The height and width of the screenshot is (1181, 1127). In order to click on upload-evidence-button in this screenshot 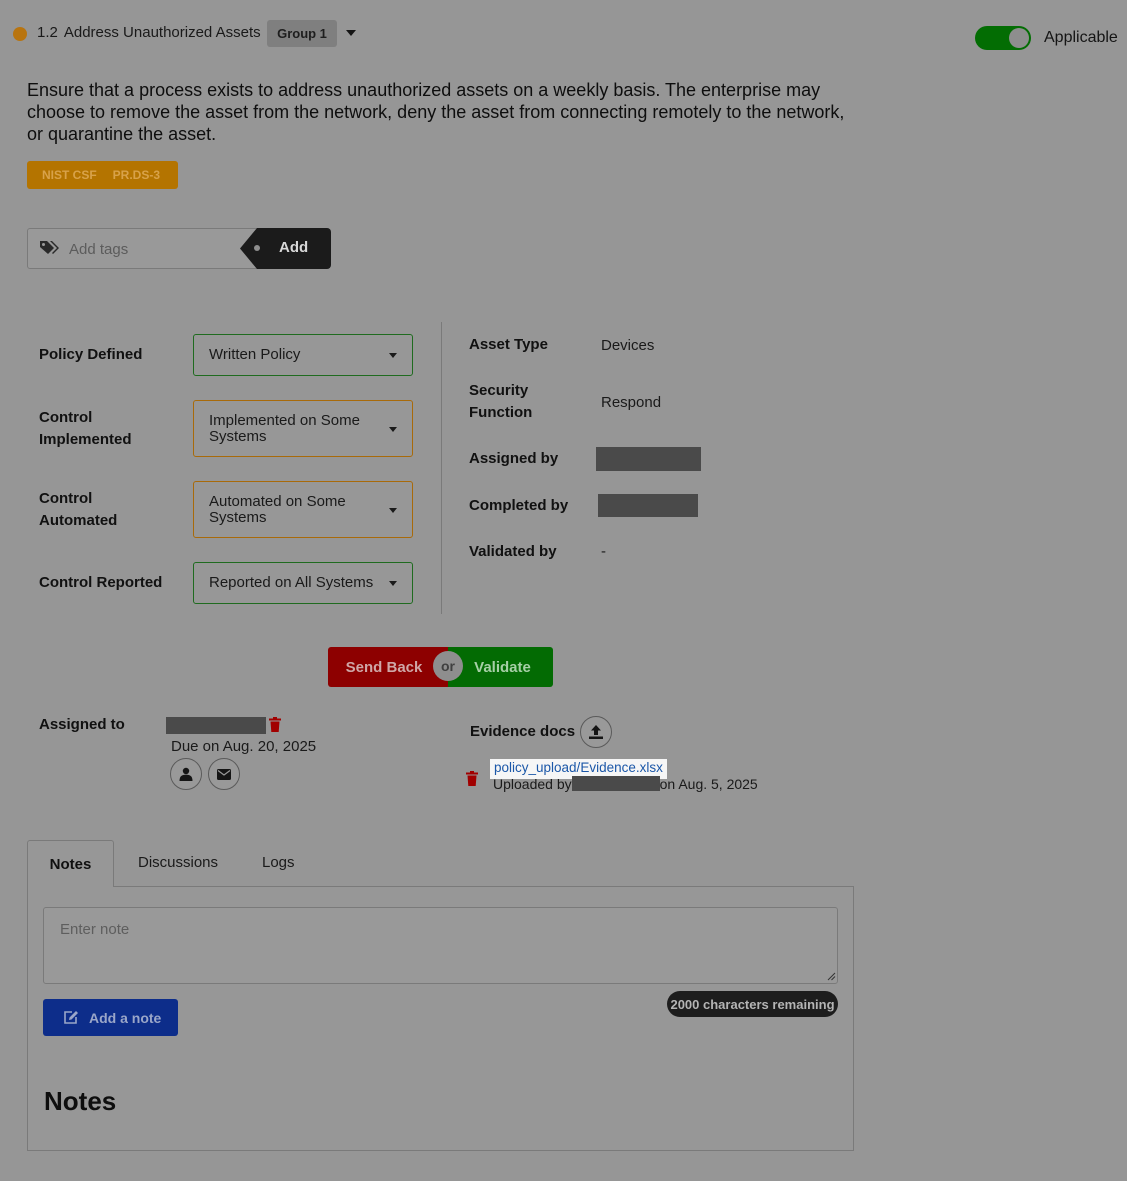, I will do `click(596, 732)`.